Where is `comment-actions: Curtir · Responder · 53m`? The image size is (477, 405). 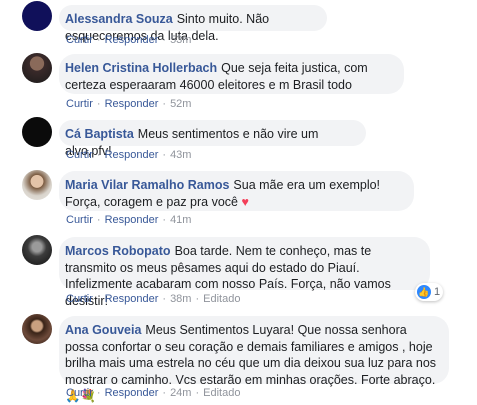 comment-actions: Curtir · Responder · 53m is located at coordinates (128, 40).